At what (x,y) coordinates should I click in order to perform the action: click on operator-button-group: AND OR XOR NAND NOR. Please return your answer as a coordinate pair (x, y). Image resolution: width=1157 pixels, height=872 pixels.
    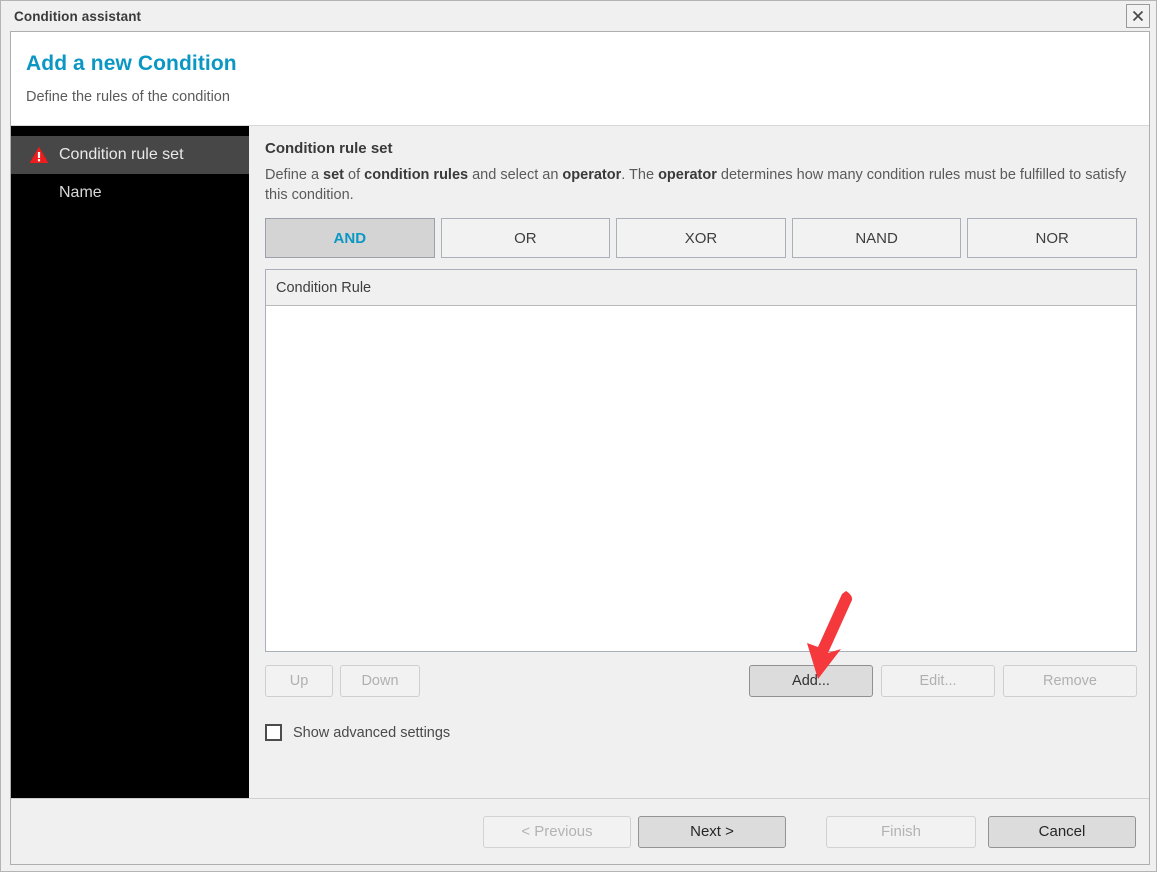
    Looking at the image, I should click on (701, 238).